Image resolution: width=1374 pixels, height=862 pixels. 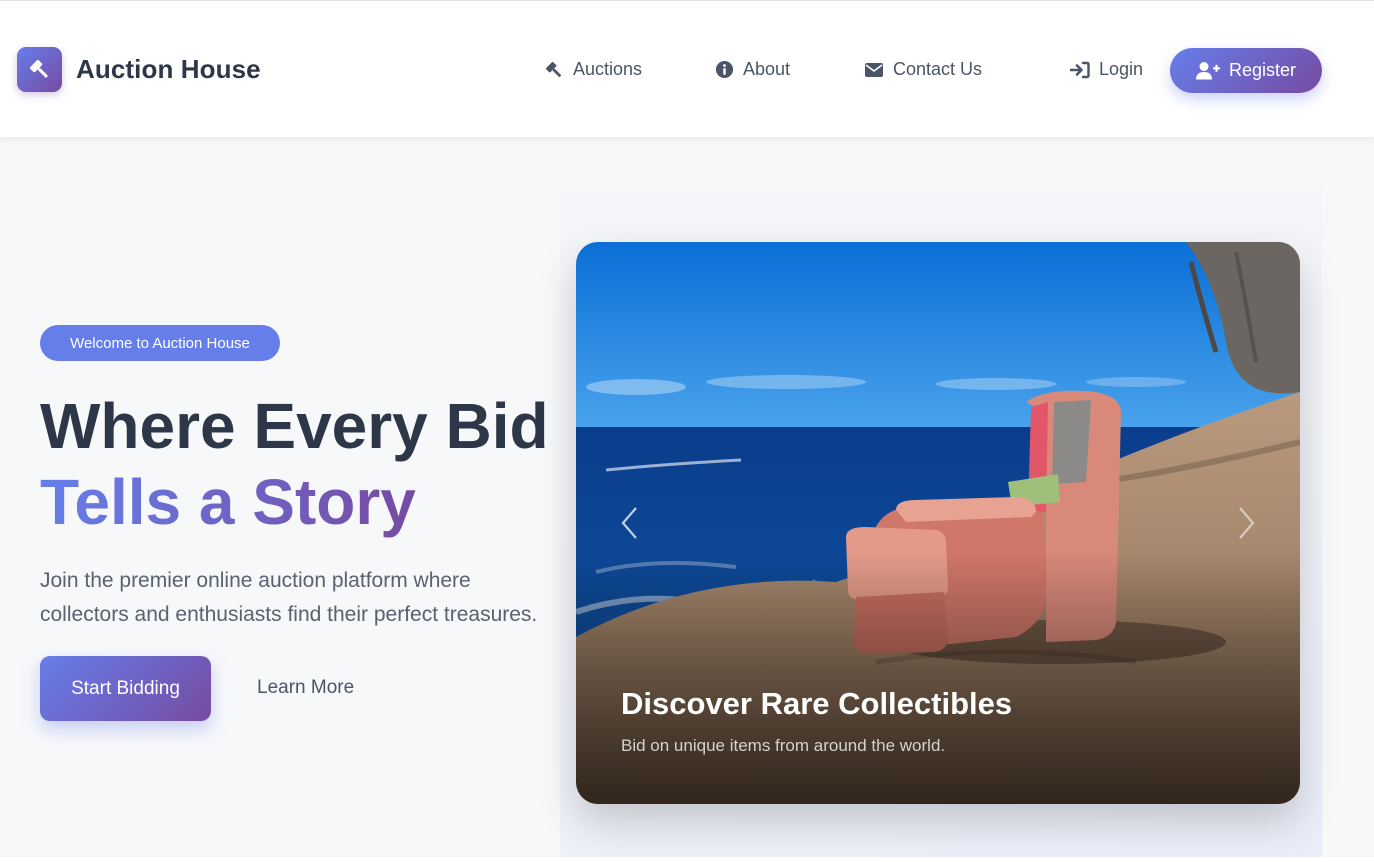 What do you see at coordinates (168, 69) in the screenshot?
I see `brand-name: Auction House` at bounding box center [168, 69].